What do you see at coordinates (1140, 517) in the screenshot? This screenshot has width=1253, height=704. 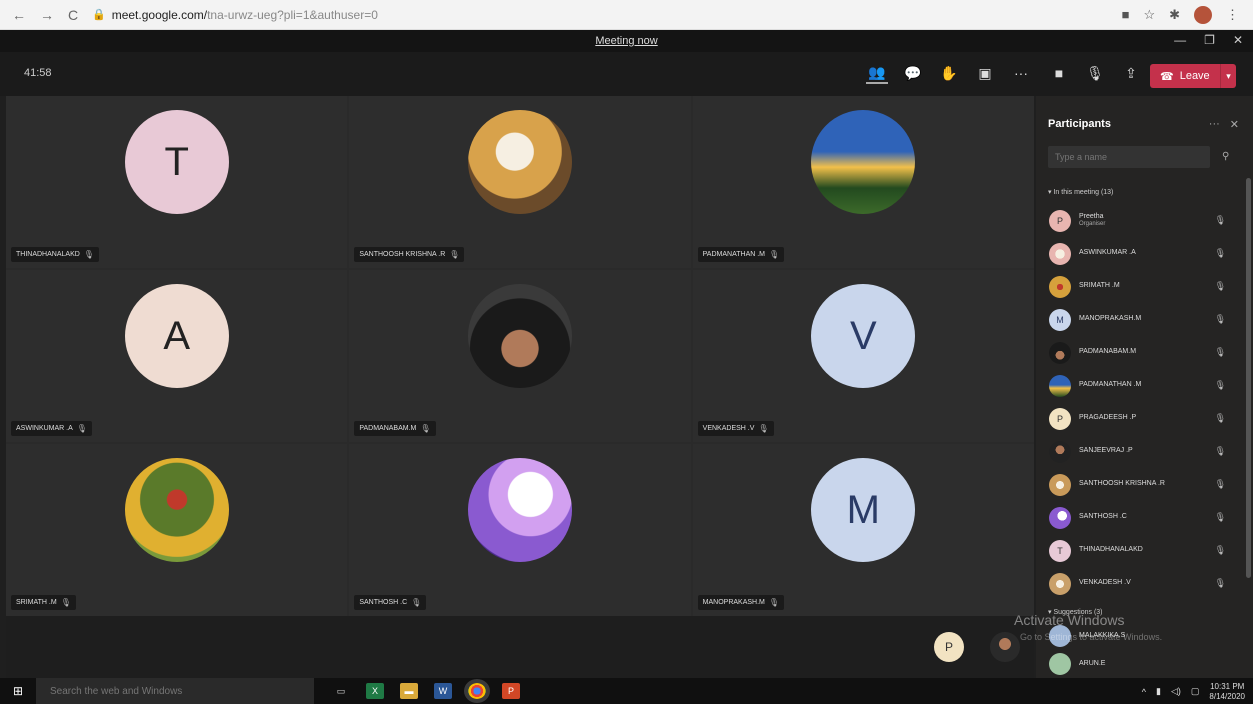 I see `list-item: SANTHOSH .C 🎙` at bounding box center [1140, 517].